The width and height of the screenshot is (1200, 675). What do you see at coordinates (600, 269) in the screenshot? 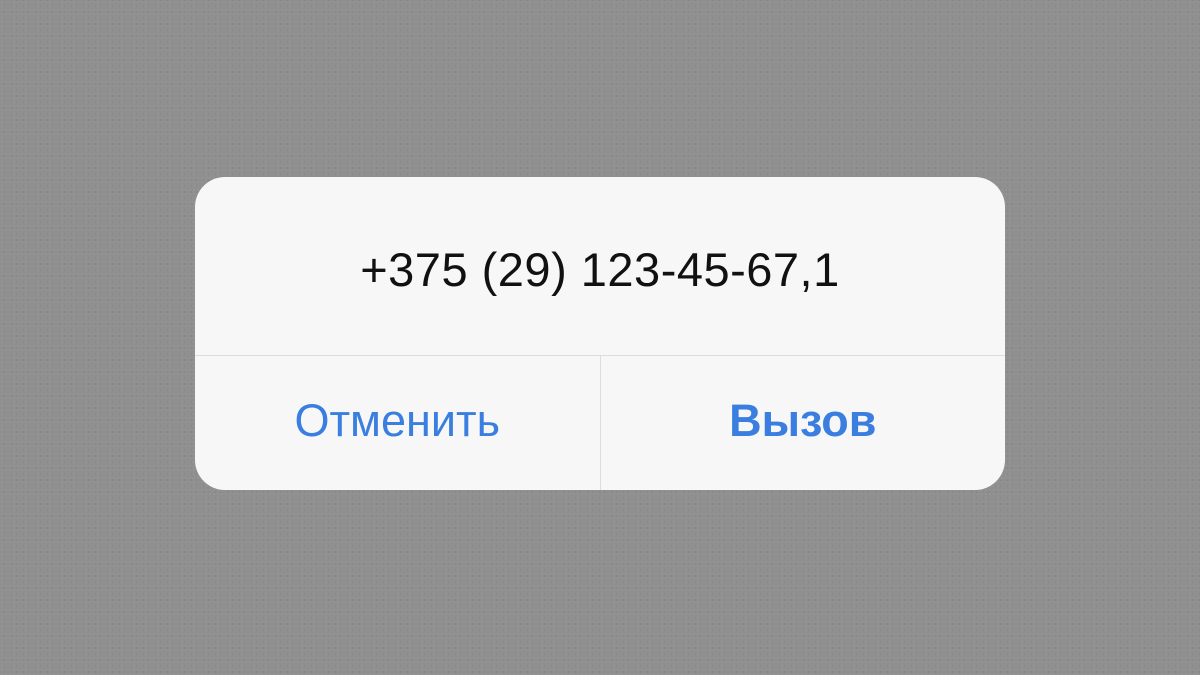
I see `phone-number: +375 (29) 123-45-67,1` at bounding box center [600, 269].